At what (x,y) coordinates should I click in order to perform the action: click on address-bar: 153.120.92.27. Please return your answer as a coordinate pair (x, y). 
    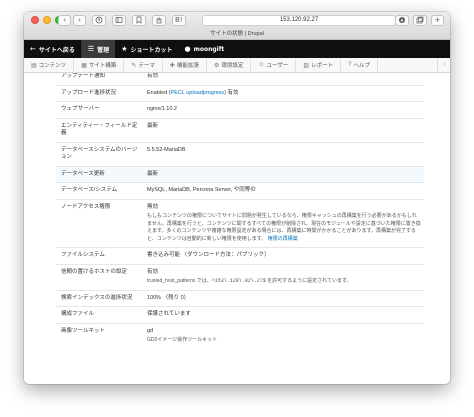
    Looking at the image, I should click on (299, 20).